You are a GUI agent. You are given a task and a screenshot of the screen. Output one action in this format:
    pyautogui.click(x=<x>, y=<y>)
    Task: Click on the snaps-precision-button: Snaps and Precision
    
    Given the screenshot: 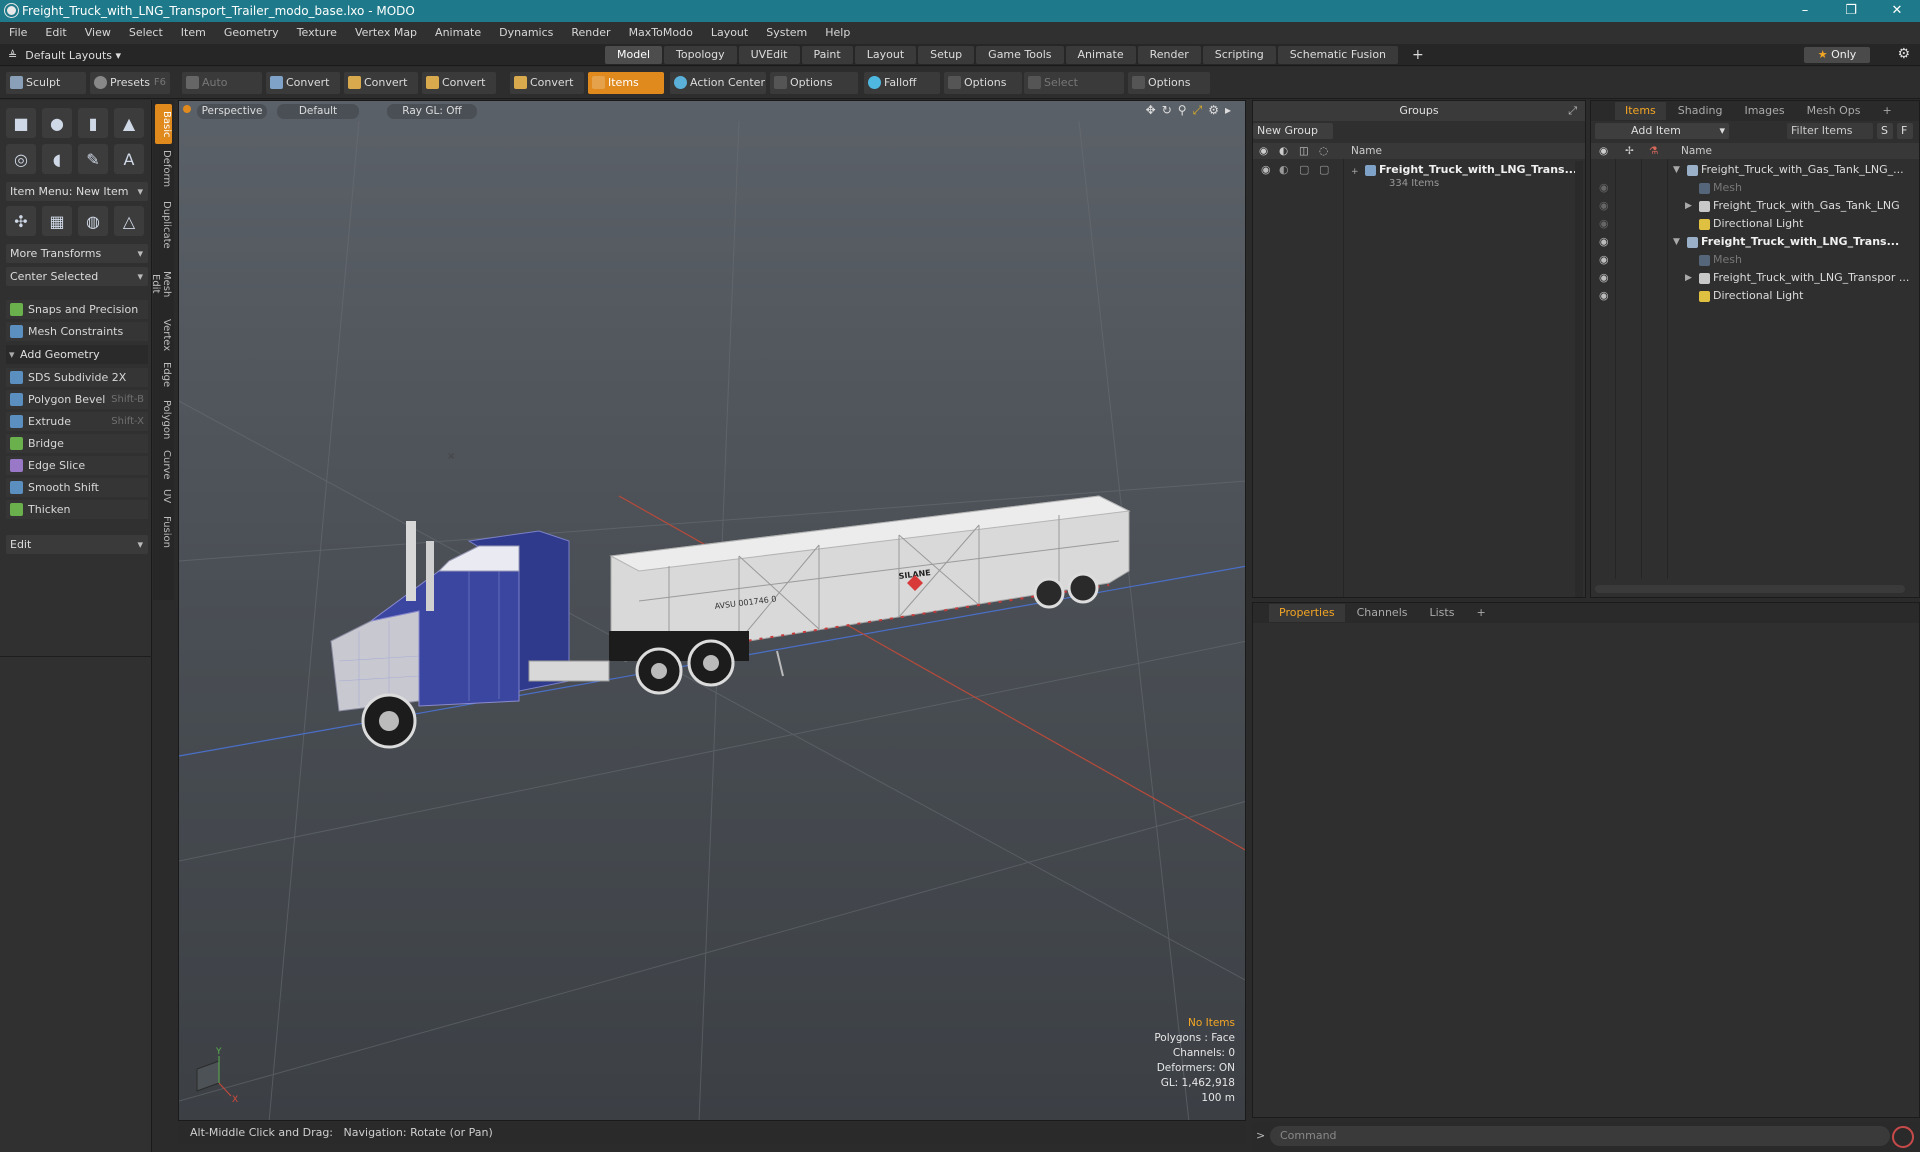 What is the action you would take?
    pyautogui.click(x=77, y=309)
    